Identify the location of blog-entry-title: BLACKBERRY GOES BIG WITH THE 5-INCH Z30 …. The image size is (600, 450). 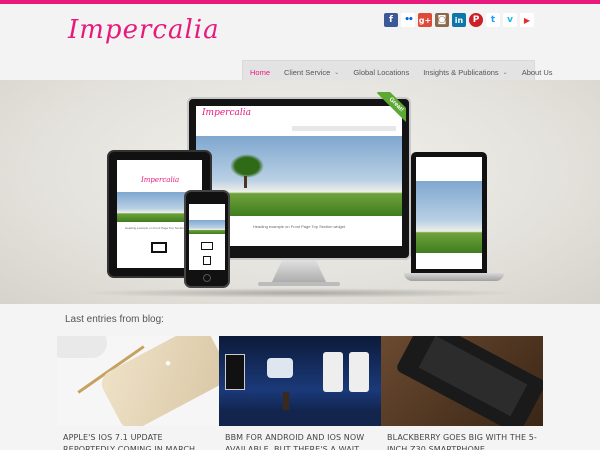
(463, 441).